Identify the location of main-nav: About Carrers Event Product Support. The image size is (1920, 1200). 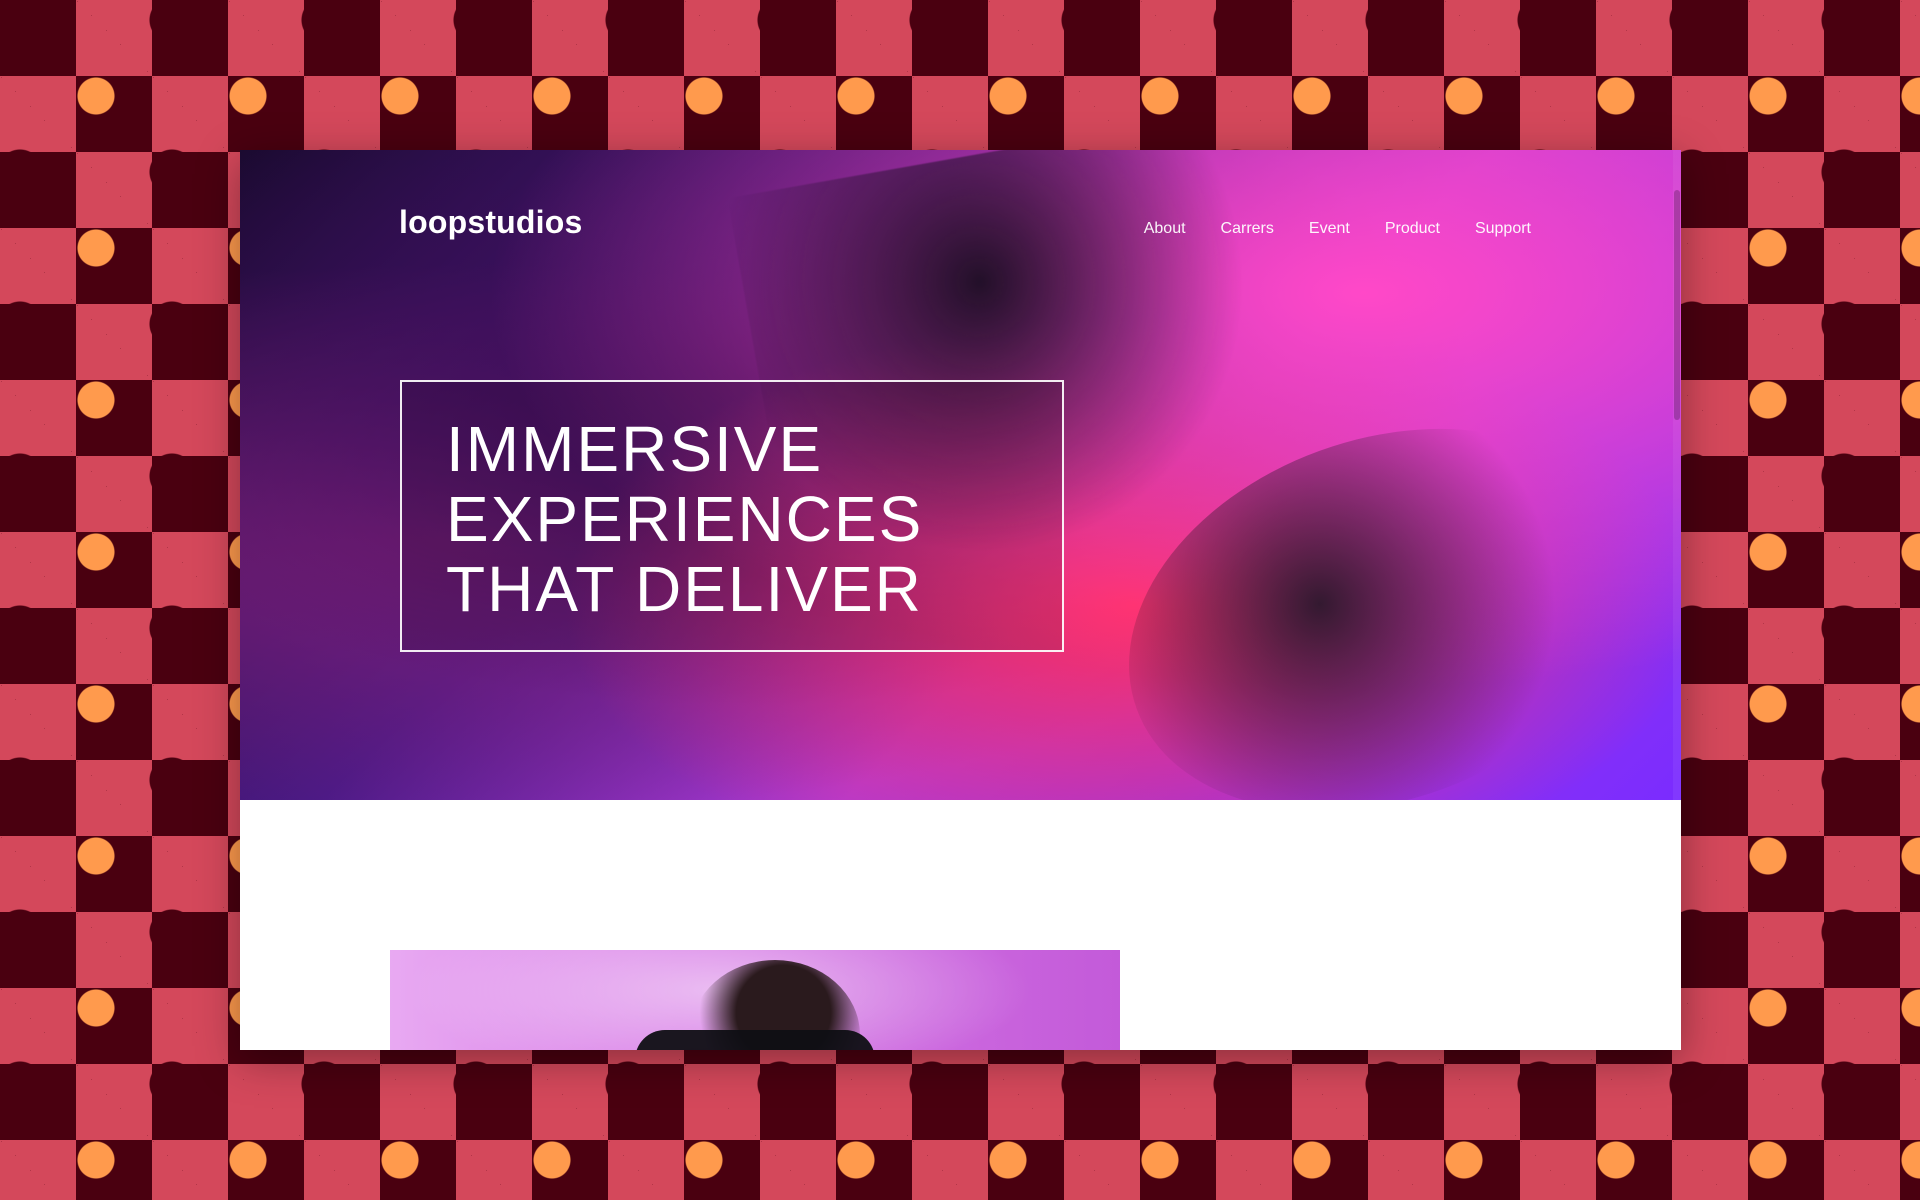
(1337, 229).